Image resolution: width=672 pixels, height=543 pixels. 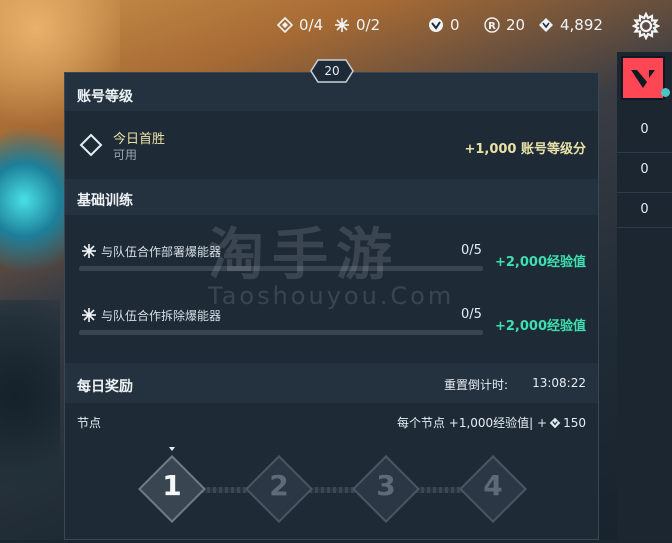 What do you see at coordinates (368, 25) in the screenshot?
I see `radianite-fragments-value: 0/2` at bounding box center [368, 25].